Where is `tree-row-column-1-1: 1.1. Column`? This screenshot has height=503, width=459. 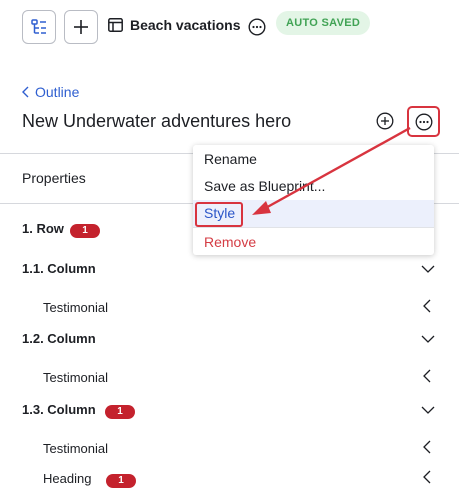
tree-row-column-1-1: 1.1. Column is located at coordinates (229, 270).